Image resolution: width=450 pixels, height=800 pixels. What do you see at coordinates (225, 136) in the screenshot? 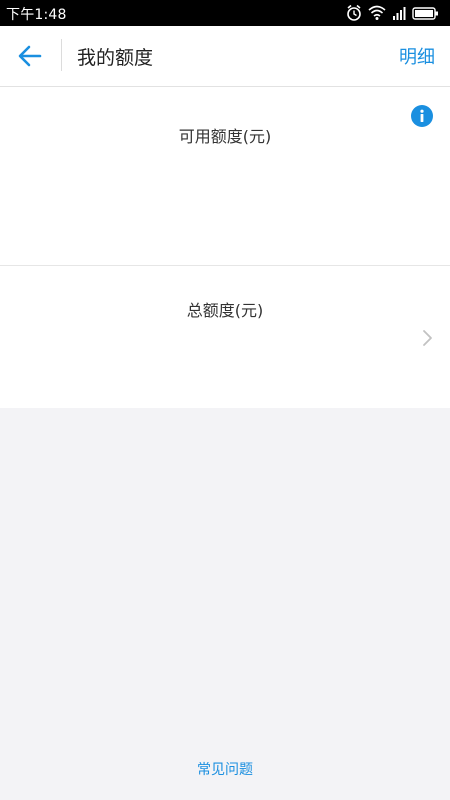
I see `available-credit-label: 可用额度(元)` at bounding box center [225, 136].